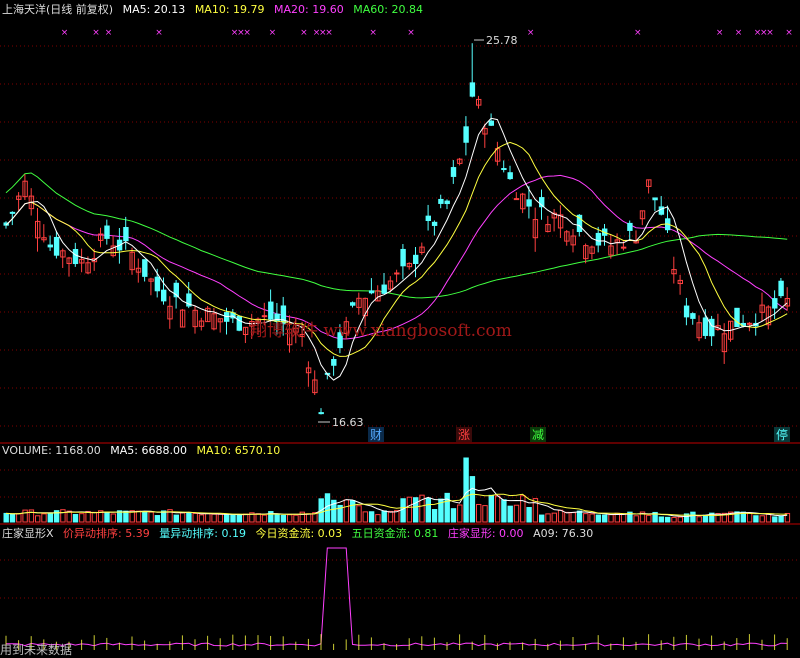 Image resolution: width=800 pixels, height=658 pixels. What do you see at coordinates (376, 435) in the screenshot?
I see `event-marker-finance: 财` at bounding box center [376, 435].